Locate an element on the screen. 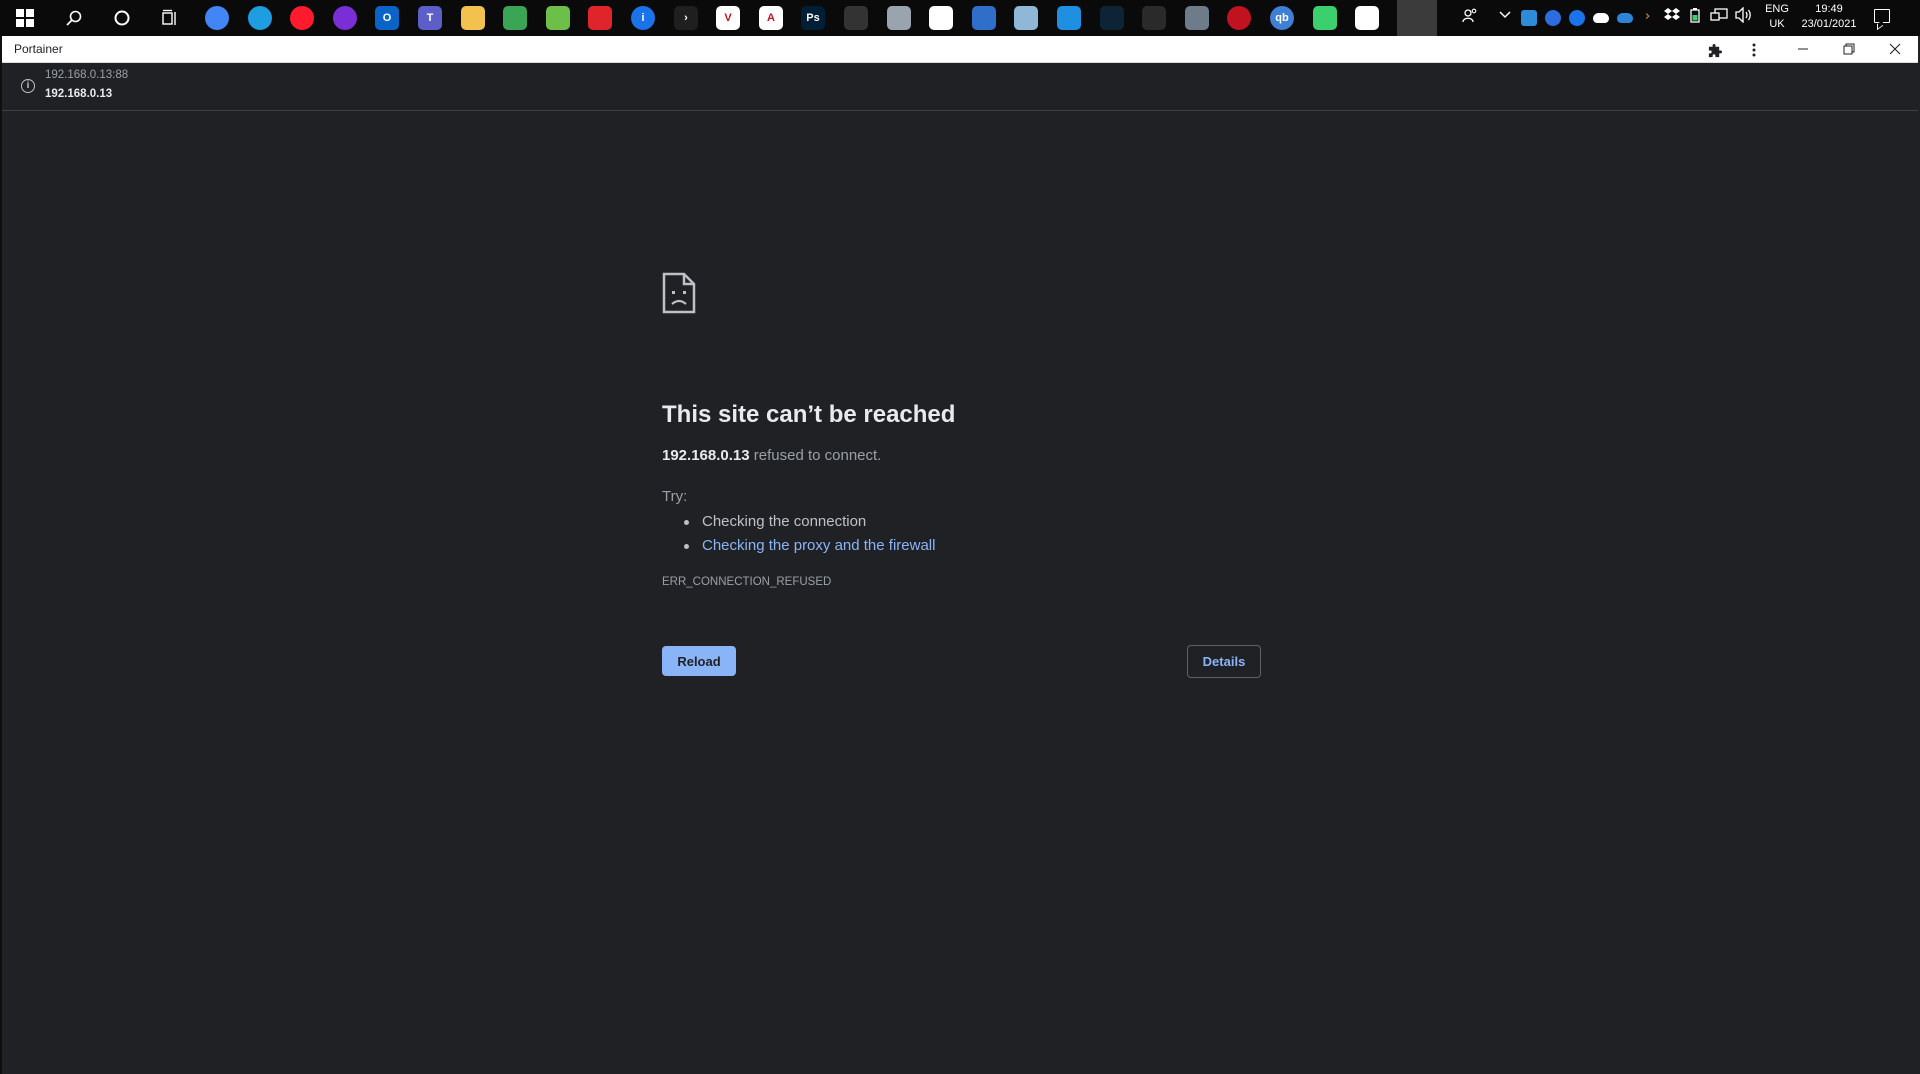 Image resolution: width=1920 pixels, height=1074 pixels. address-url: 192.168.0.13:88 is located at coordinates (86, 75).